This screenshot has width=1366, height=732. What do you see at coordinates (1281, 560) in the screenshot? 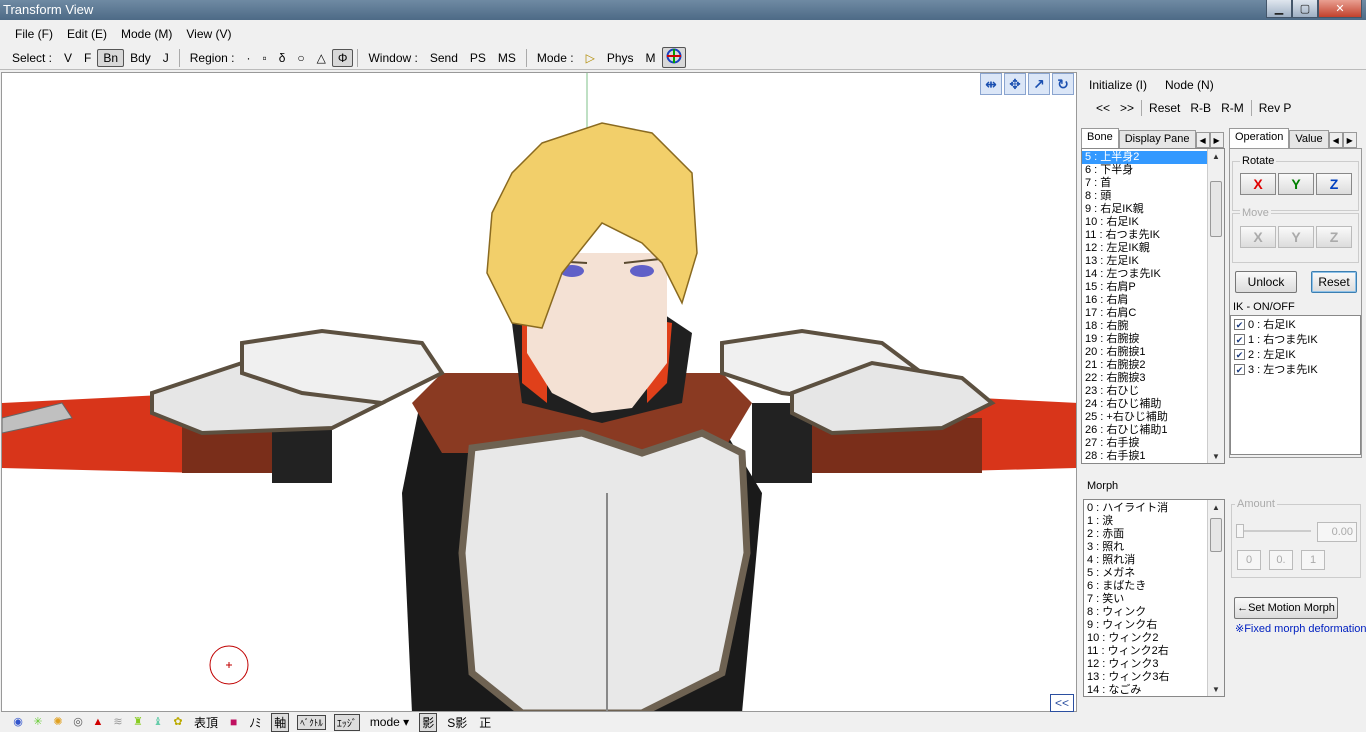
I see `amount-prev-button: 0.` at bounding box center [1281, 560].